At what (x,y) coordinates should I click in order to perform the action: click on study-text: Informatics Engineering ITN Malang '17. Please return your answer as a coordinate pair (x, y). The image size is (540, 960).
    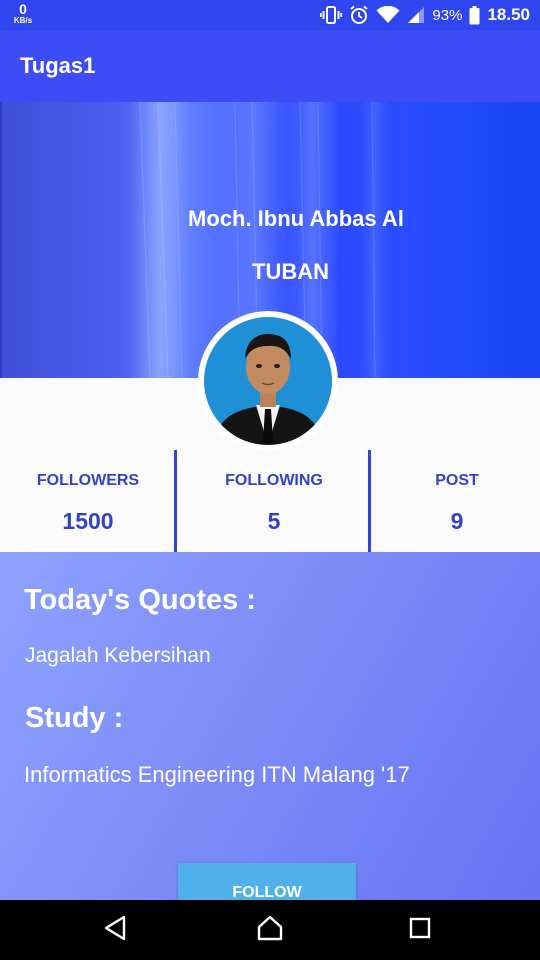
    Looking at the image, I should click on (217, 774).